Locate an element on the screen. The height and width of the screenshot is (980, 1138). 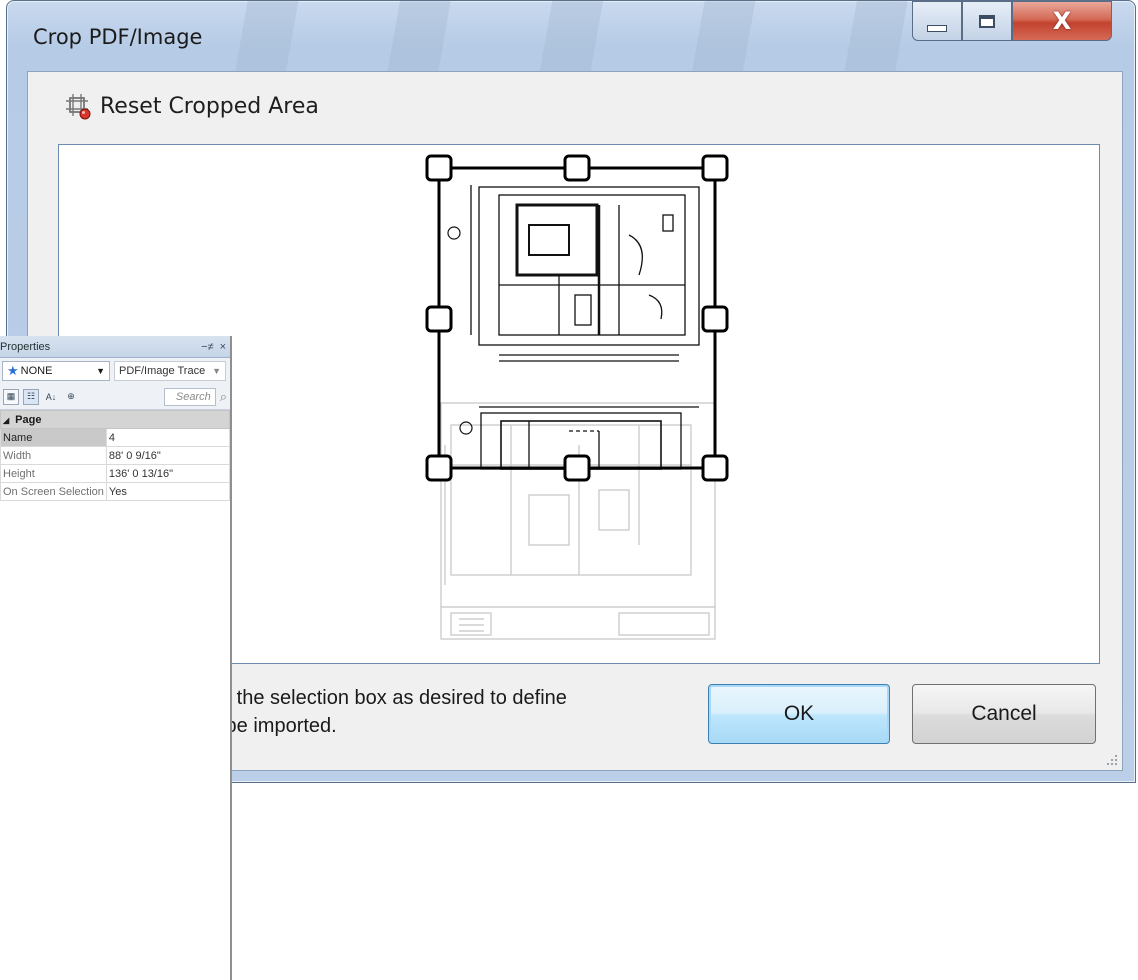
properties-pages-icon: ⊕ is located at coordinates (71, 397).